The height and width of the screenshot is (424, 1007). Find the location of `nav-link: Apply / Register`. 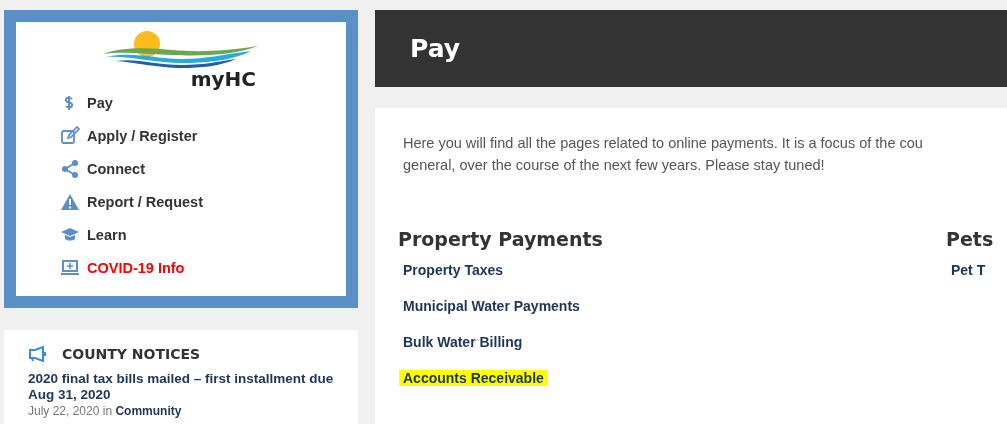

nav-link: Apply / Register is located at coordinates (131, 136).